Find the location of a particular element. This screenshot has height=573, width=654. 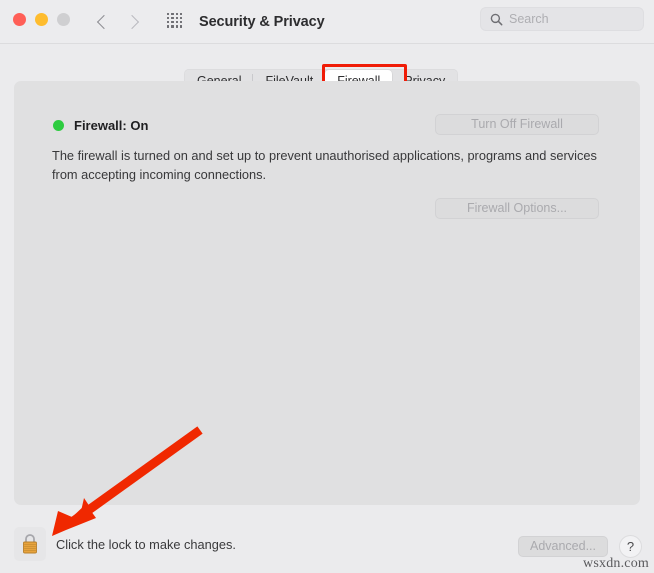

app-grid-icon is located at coordinates (175, 20).